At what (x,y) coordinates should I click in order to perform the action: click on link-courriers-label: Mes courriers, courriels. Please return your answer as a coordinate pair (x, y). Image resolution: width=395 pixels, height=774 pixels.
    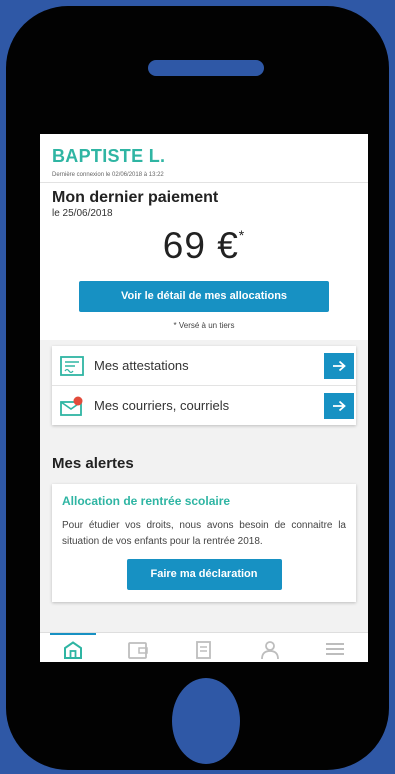
    Looking at the image, I should click on (162, 405).